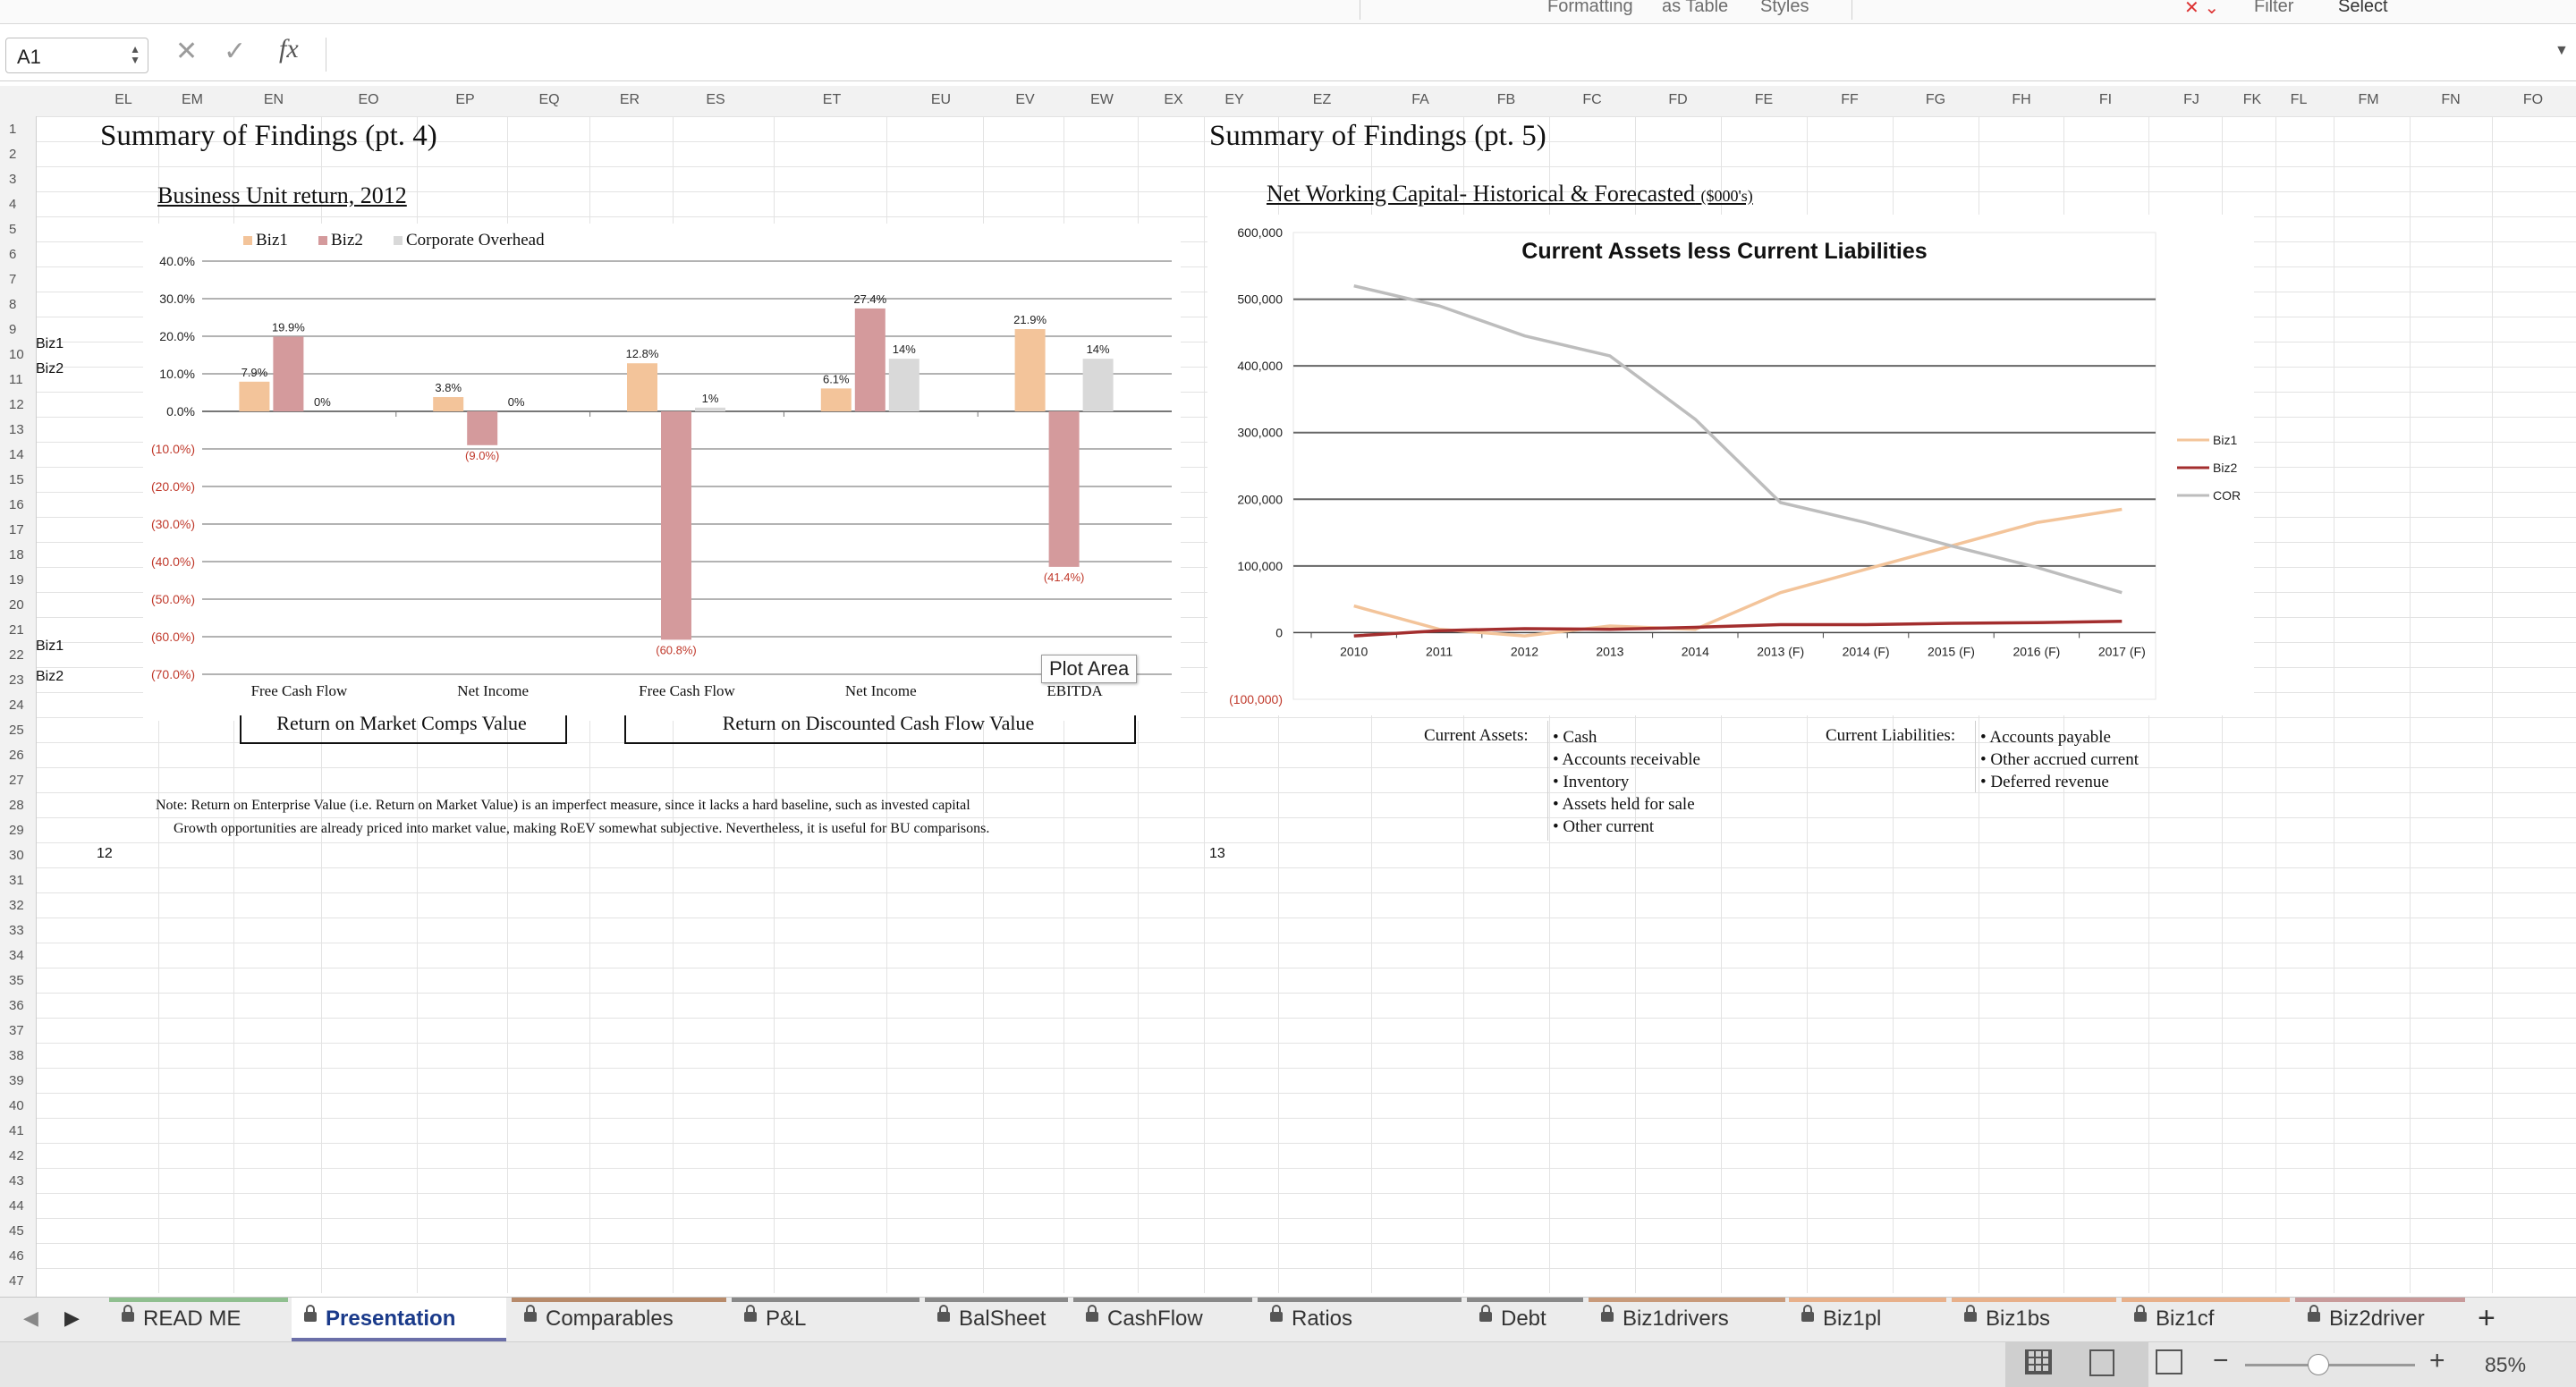 Image resolution: width=2576 pixels, height=1387 pixels. Describe the element at coordinates (2038, 1361) in the screenshot. I see `normal-view-icon` at that location.